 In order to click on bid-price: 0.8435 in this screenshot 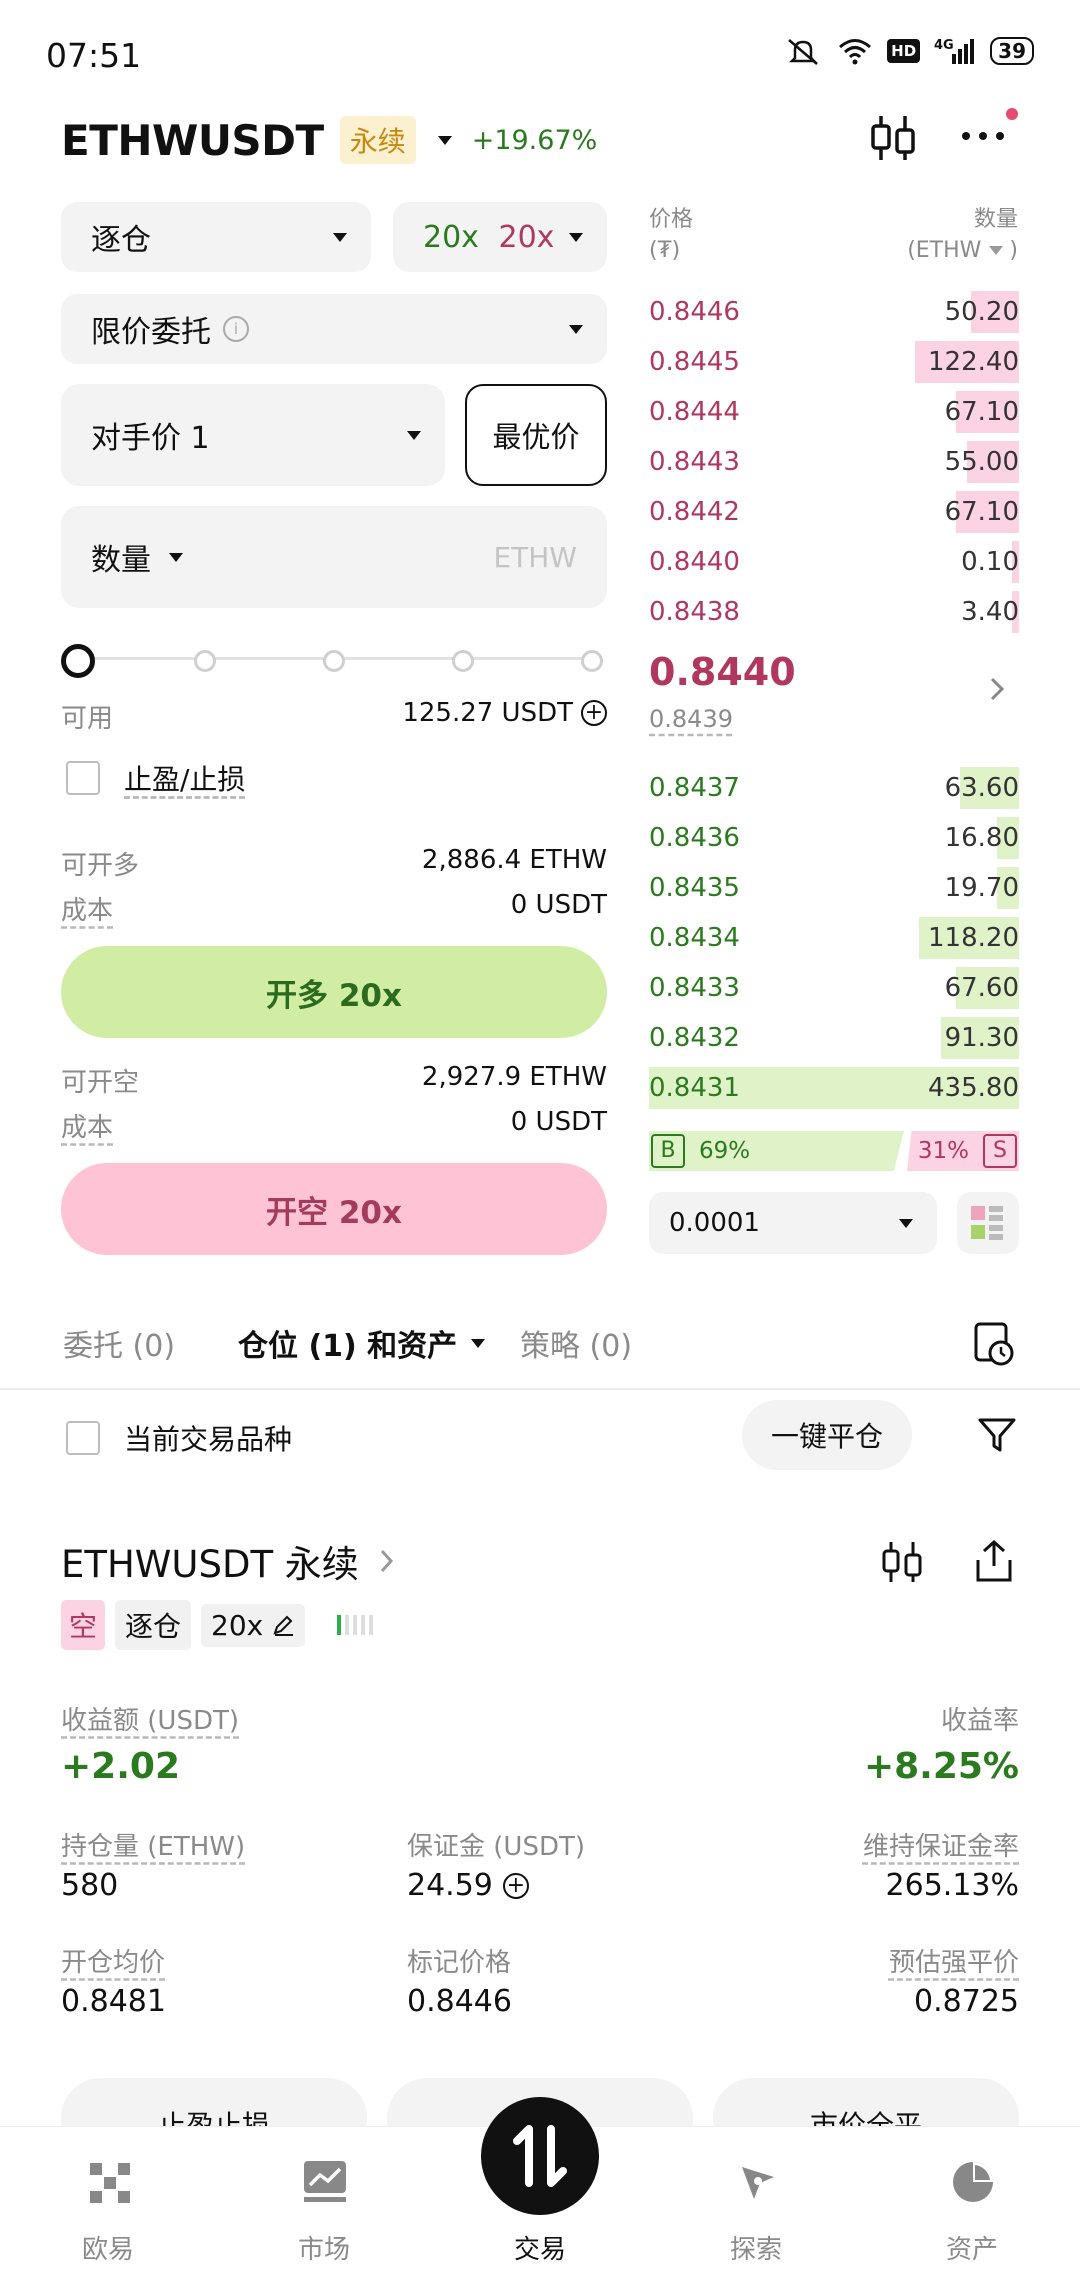, I will do `click(694, 888)`.